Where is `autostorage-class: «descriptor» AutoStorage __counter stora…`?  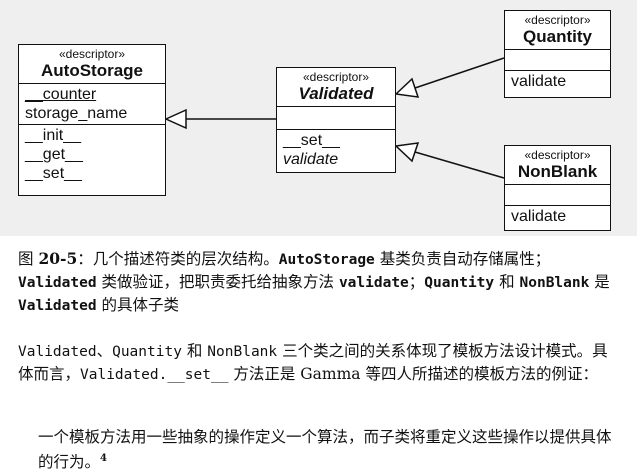
autostorage-class: «descriptor» AutoStorage __counter stora… is located at coordinates (92, 120).